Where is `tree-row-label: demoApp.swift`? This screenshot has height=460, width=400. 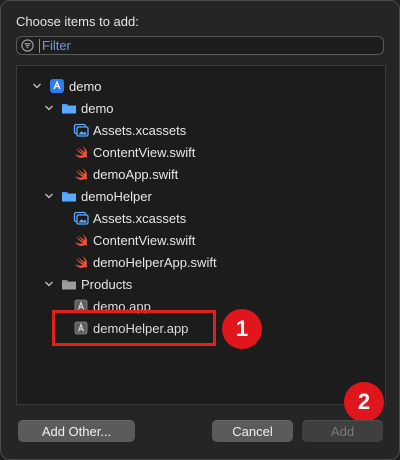 tree-row-label: demoApp.swift is located at coordinates (136, 174).